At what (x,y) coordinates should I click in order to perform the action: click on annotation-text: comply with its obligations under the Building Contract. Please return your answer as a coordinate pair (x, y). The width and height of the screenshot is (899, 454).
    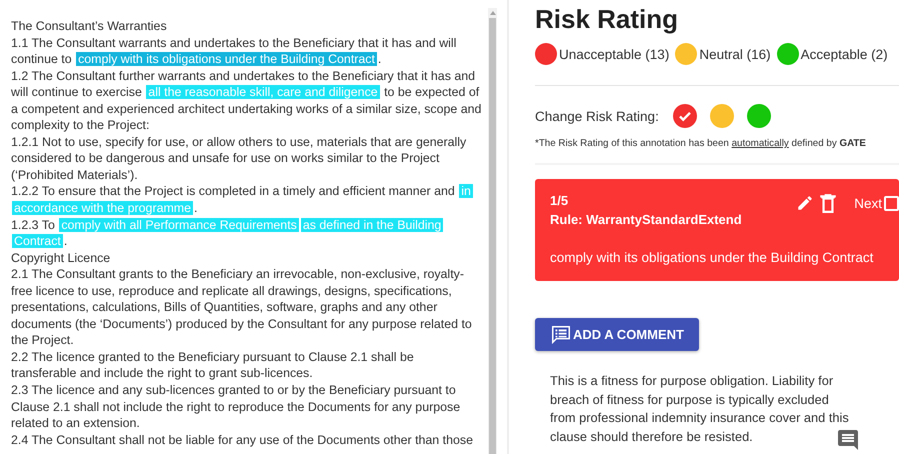
    Looking at the image, I should click on (712, 257).